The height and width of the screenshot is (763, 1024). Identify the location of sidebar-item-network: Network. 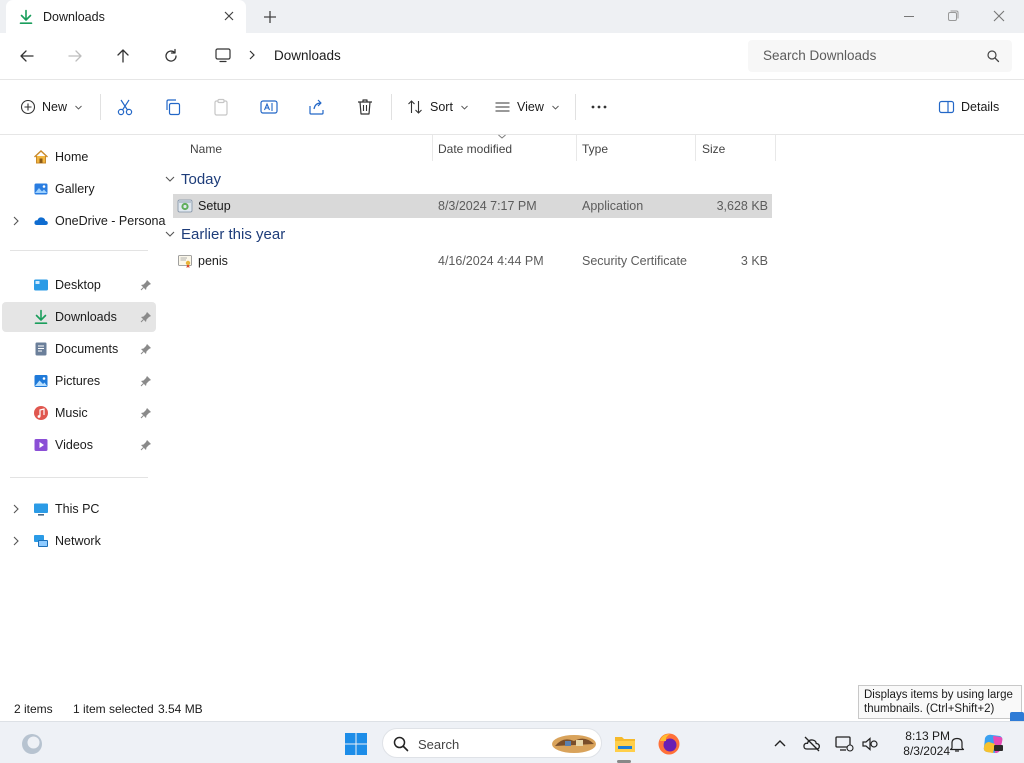
(79, 541).